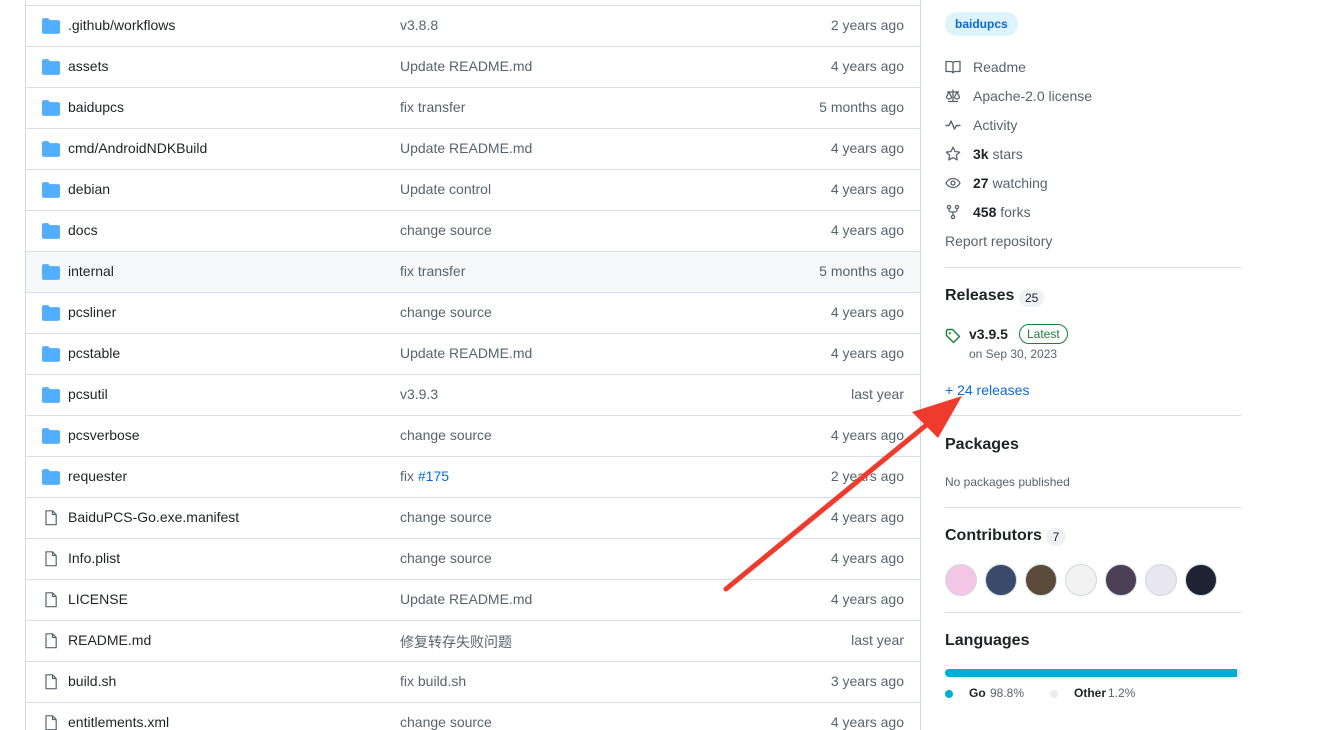  Describe the element at coordinates (473, 394) in the screenshot. I see `file-row: pcsutil v3.9.3 last year` at that location.